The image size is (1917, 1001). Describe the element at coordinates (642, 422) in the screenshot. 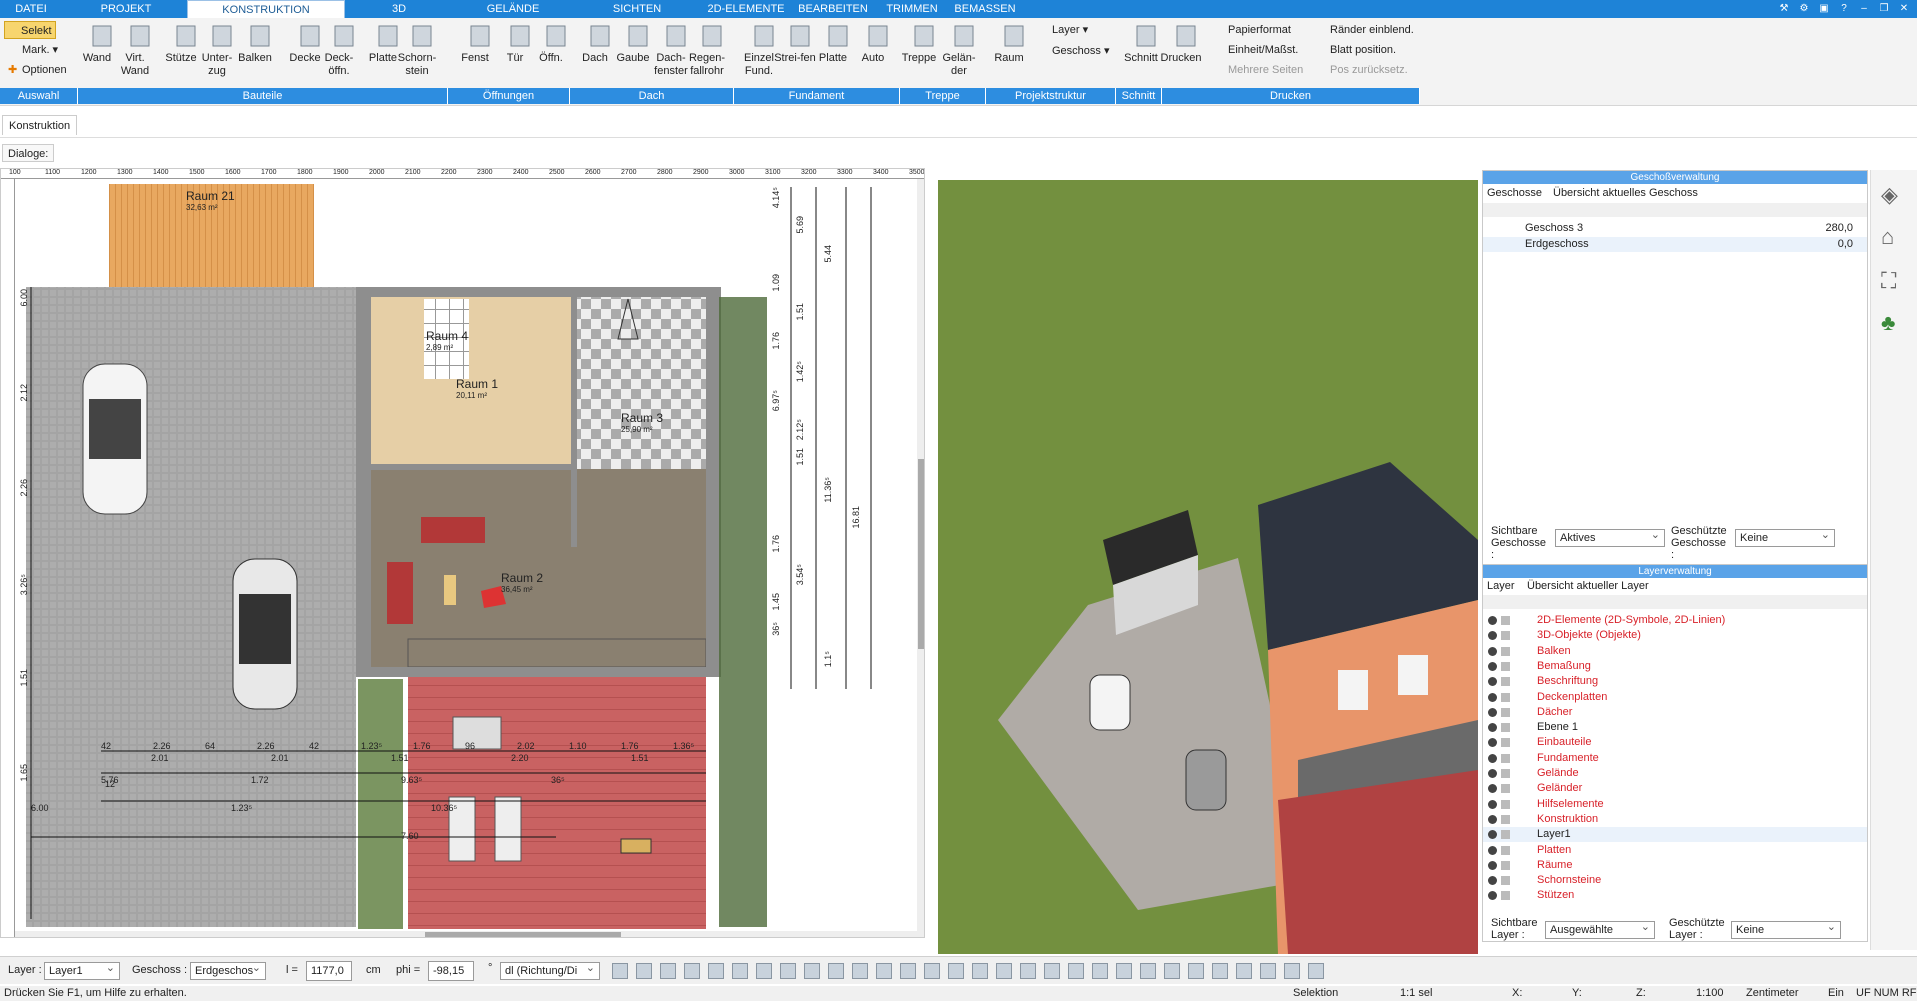

I see `room-label-raum3: Raum 3 25,90 m²` at that location.